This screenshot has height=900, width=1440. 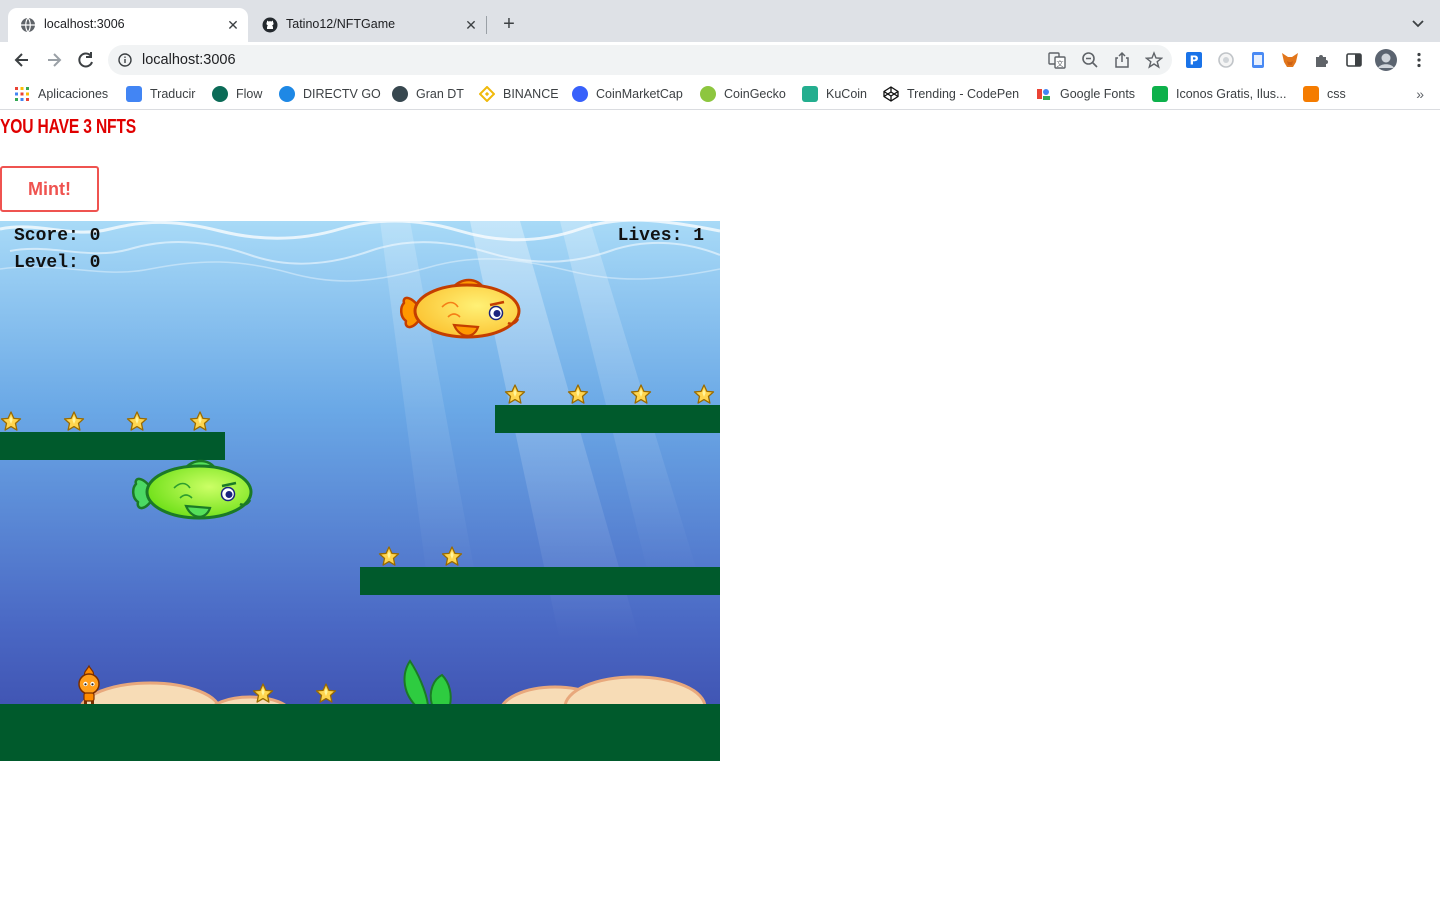 I want to click on bookmark-binance: BINANCE, so click(x=519, y=94).